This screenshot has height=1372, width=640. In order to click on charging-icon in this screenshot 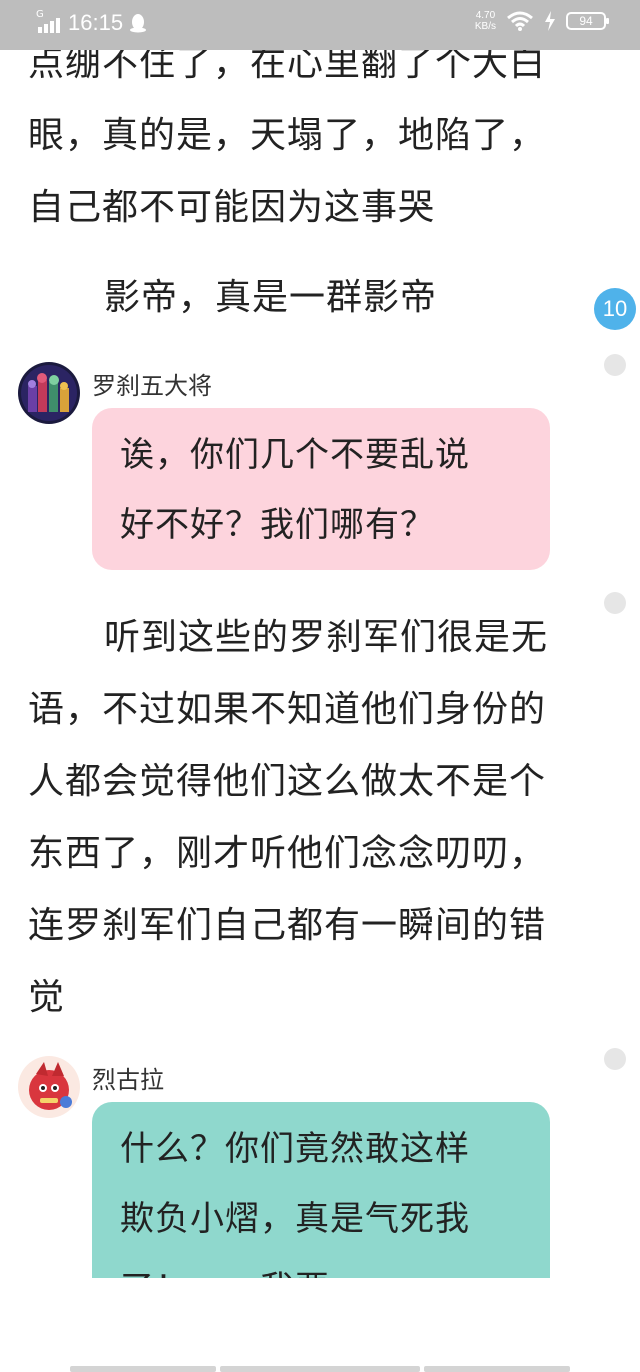, I will do `click(550, 21)`.